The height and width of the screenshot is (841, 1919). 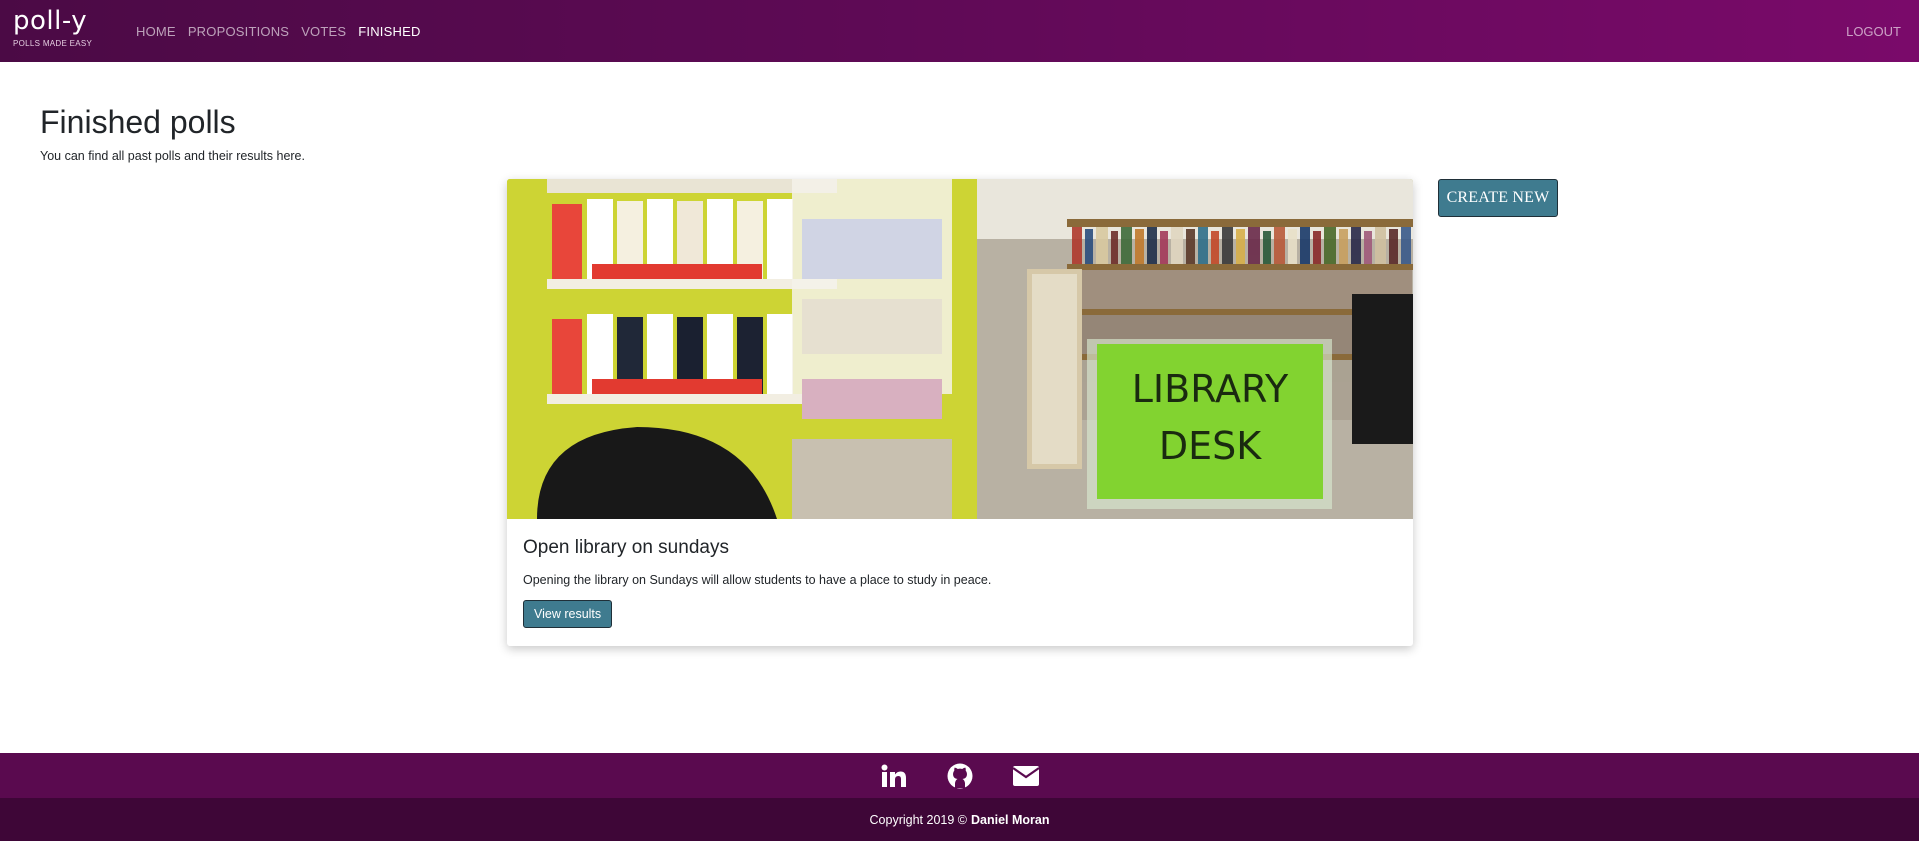 What do you see at coordinates (50, 21) in the screenshot?
I see `brand-name: poll-y` at bounding box center [50, 21].